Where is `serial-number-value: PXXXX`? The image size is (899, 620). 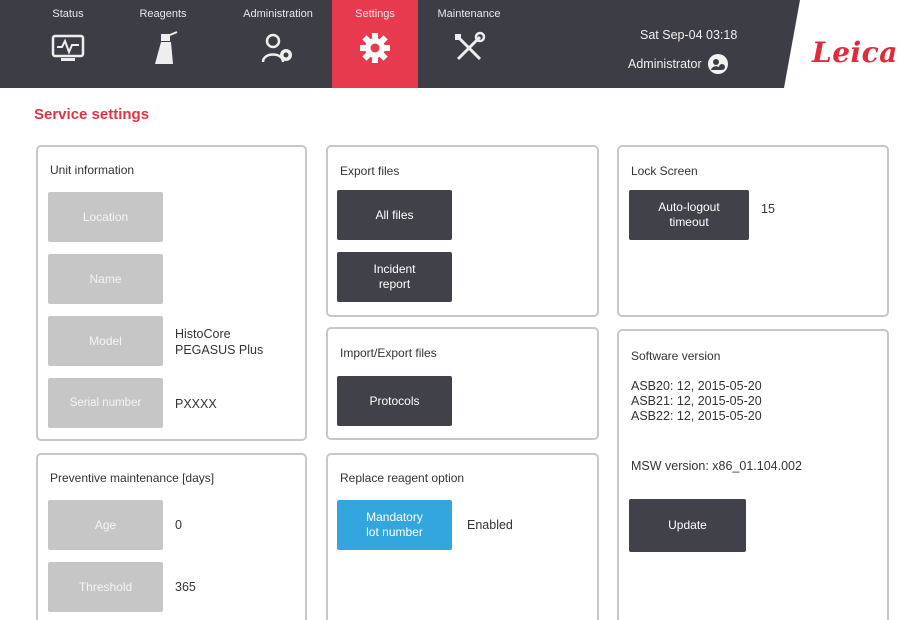 serial-number-value: PXXXX is located at coordinates (196, 404).